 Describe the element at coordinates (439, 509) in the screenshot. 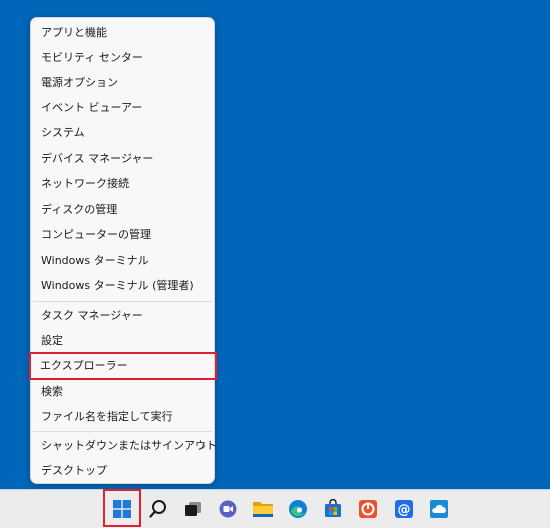

I see `weather-cloud-icon` at that location.